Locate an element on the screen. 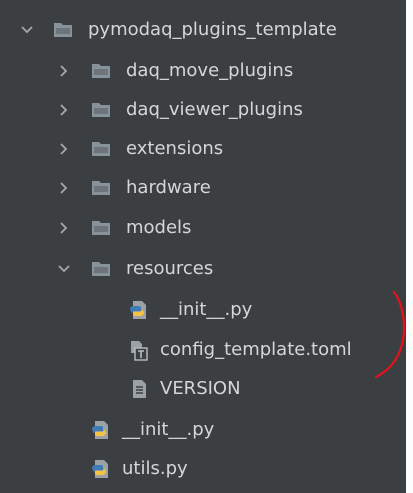 This screenshot has width=413, height=493. tree-item-label: config_template.toml is located at coordinates (256, 349).